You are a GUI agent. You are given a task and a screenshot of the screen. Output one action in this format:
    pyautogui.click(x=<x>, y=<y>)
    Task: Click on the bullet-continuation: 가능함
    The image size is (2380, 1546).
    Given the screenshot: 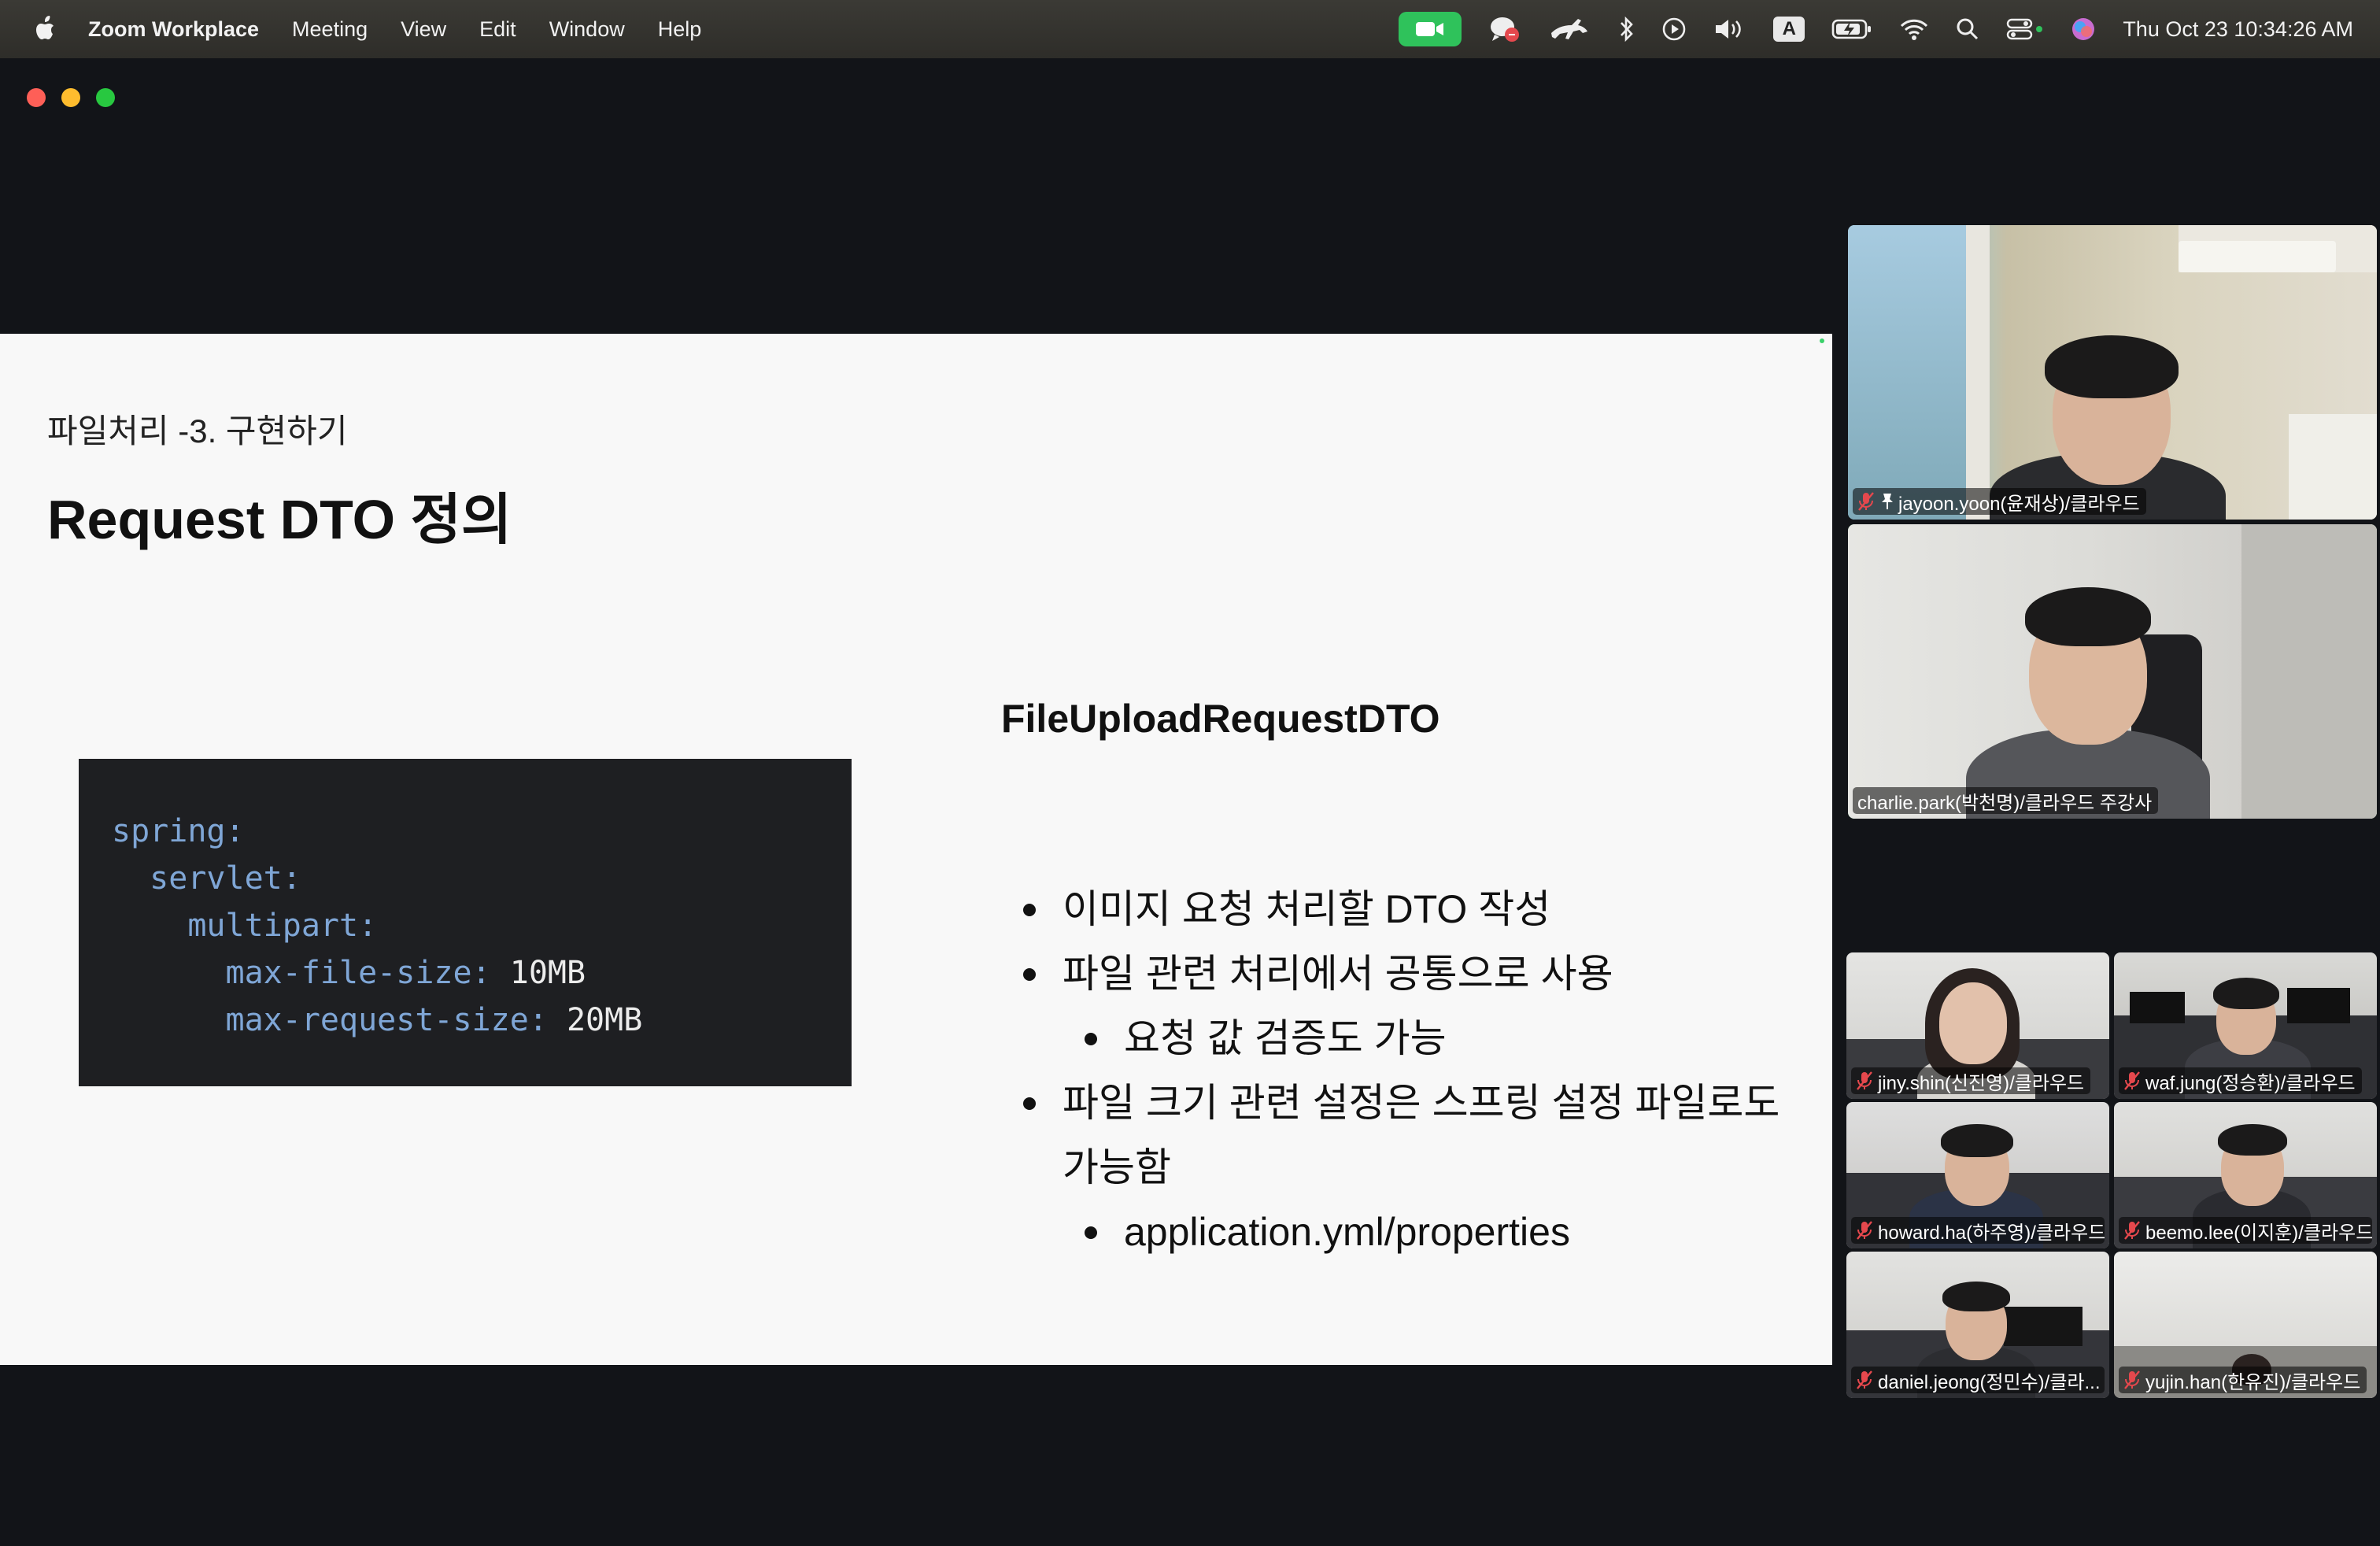 What is the action you would take?
    pyautogui.click(x=1116, y=1167)
    